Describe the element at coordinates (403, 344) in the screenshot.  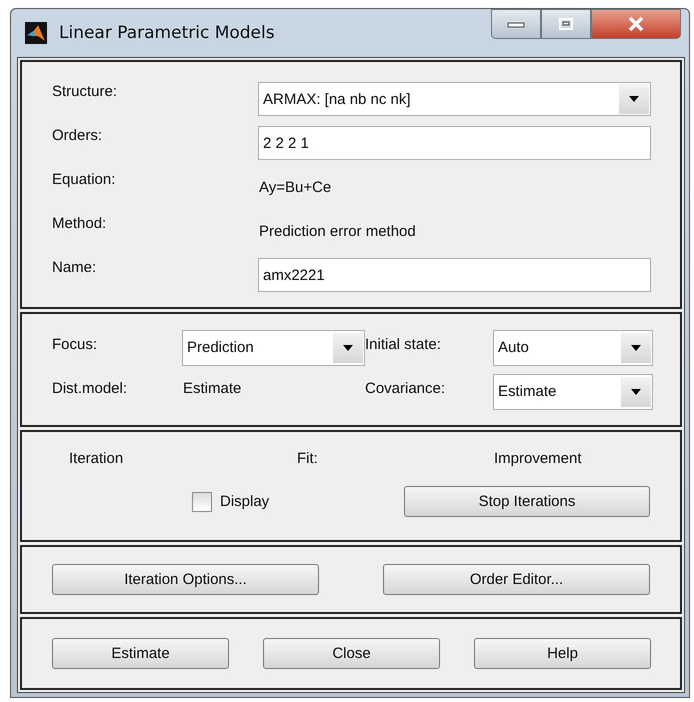
I see `field-label: Initial state:` at that location.